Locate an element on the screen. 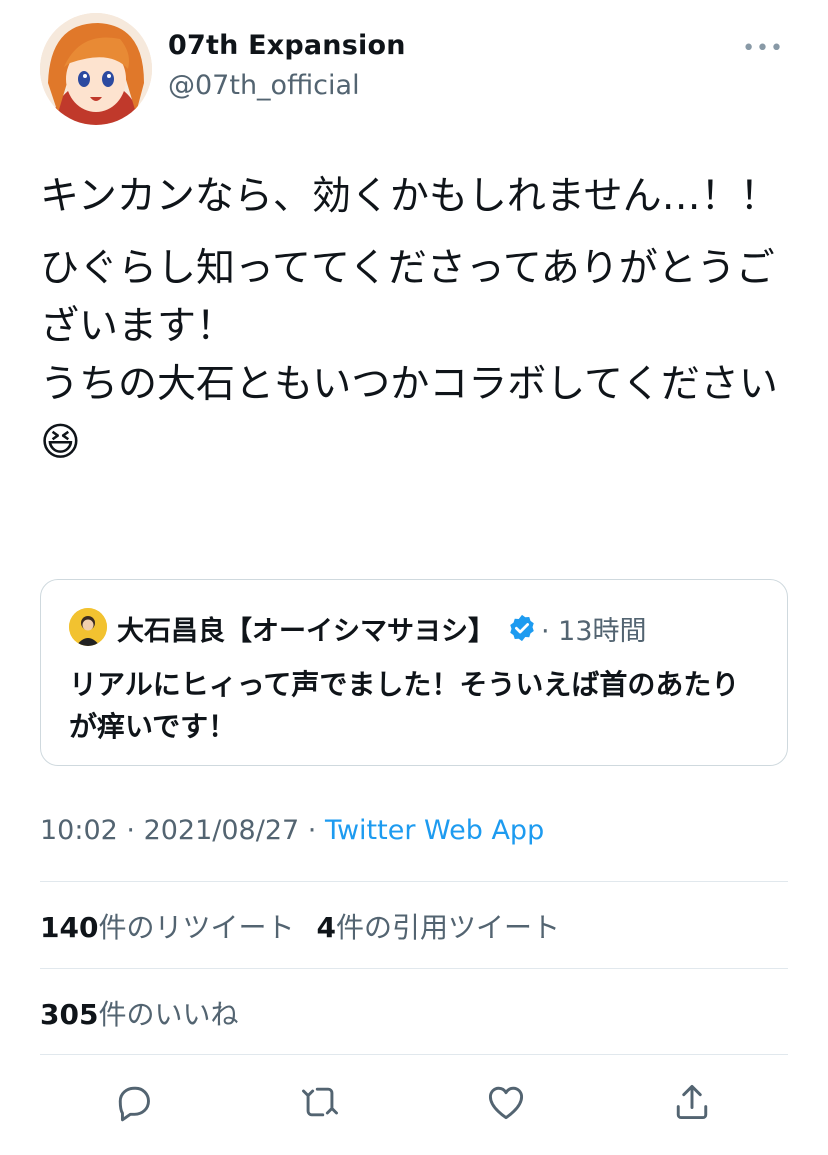  quoted-author-avatar is located at coordinates (88, 627).